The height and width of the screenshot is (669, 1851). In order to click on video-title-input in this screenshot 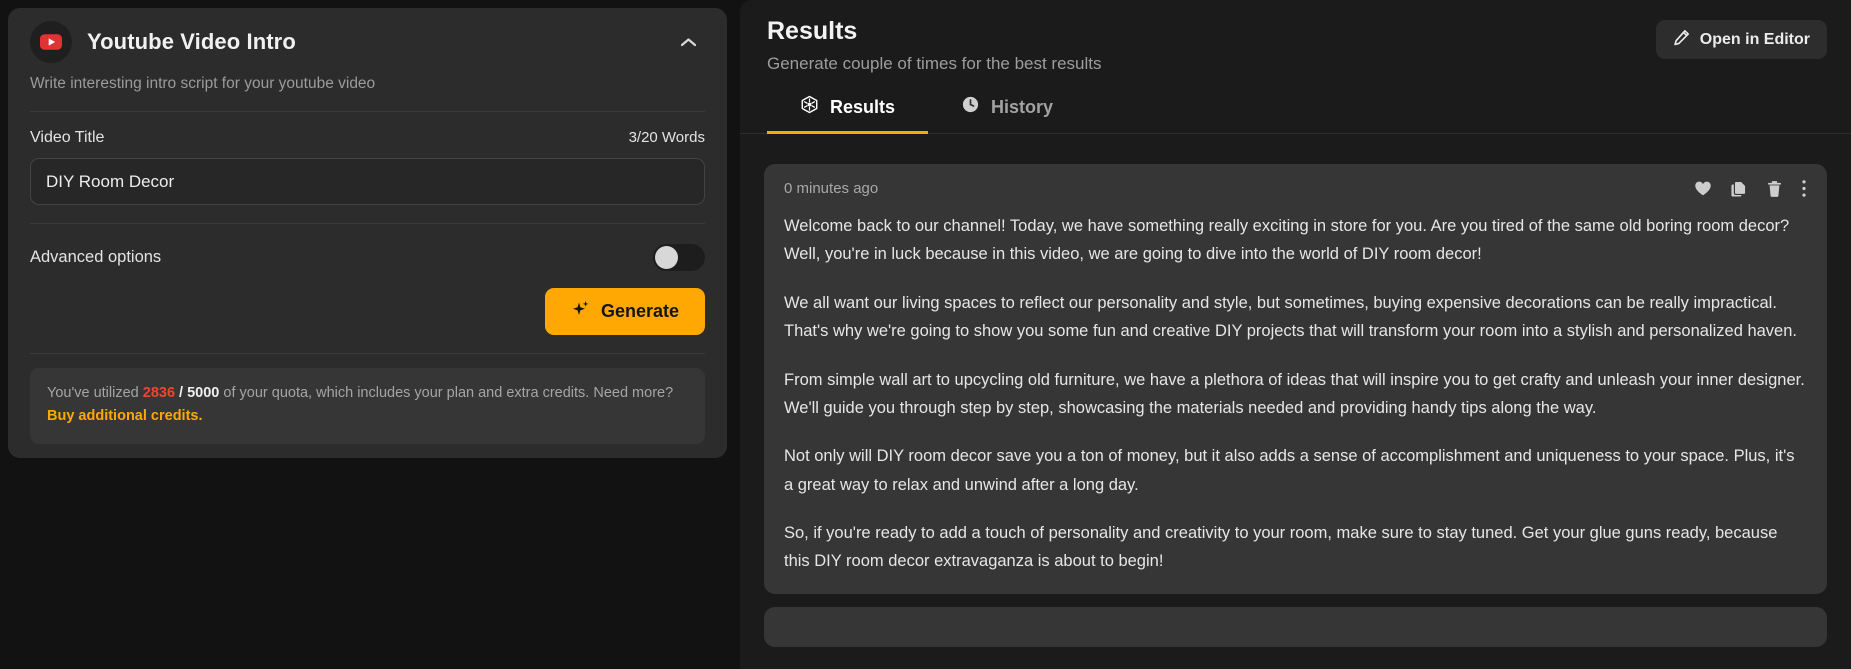, I will do `click(367, 181)`.